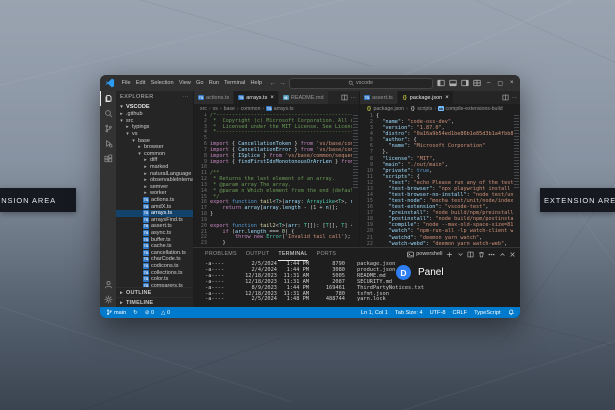 This screenshot has width=615, height=410. I want to click on nav-back-icon: ←, so click(273, 83).